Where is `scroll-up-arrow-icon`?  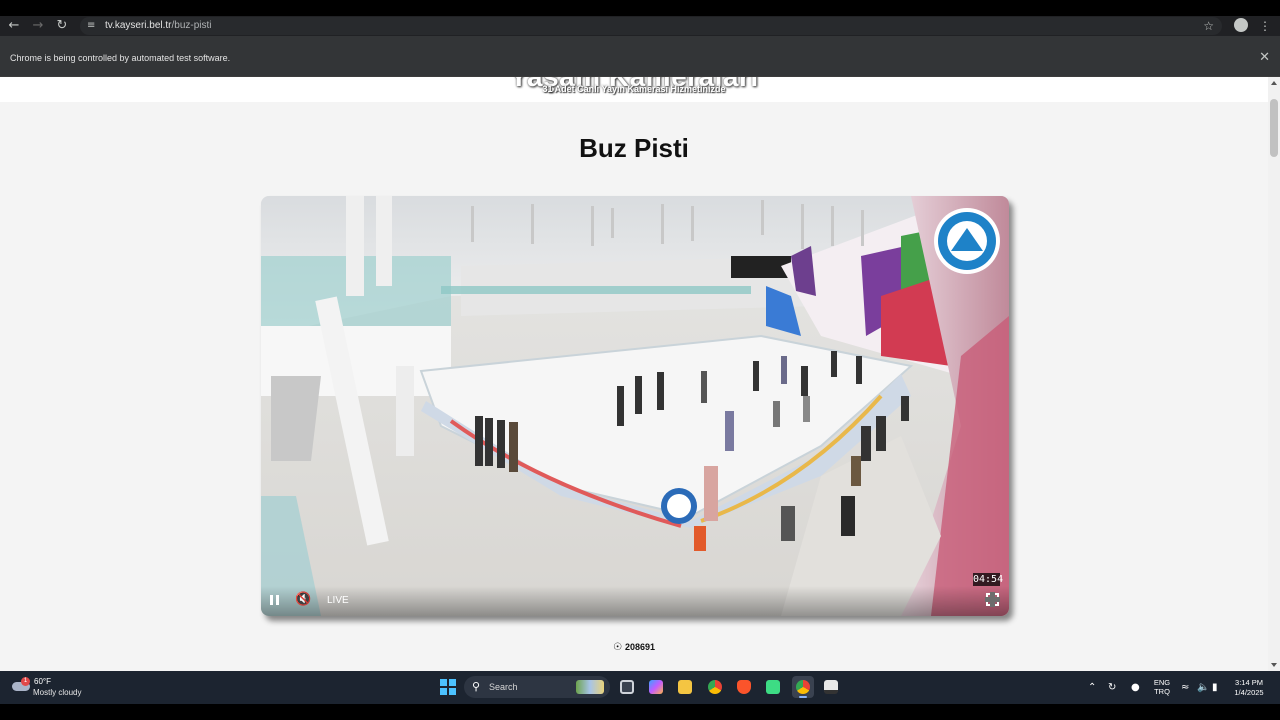 scroll-up-arrow-icon is located at coordinates (1274, 83).